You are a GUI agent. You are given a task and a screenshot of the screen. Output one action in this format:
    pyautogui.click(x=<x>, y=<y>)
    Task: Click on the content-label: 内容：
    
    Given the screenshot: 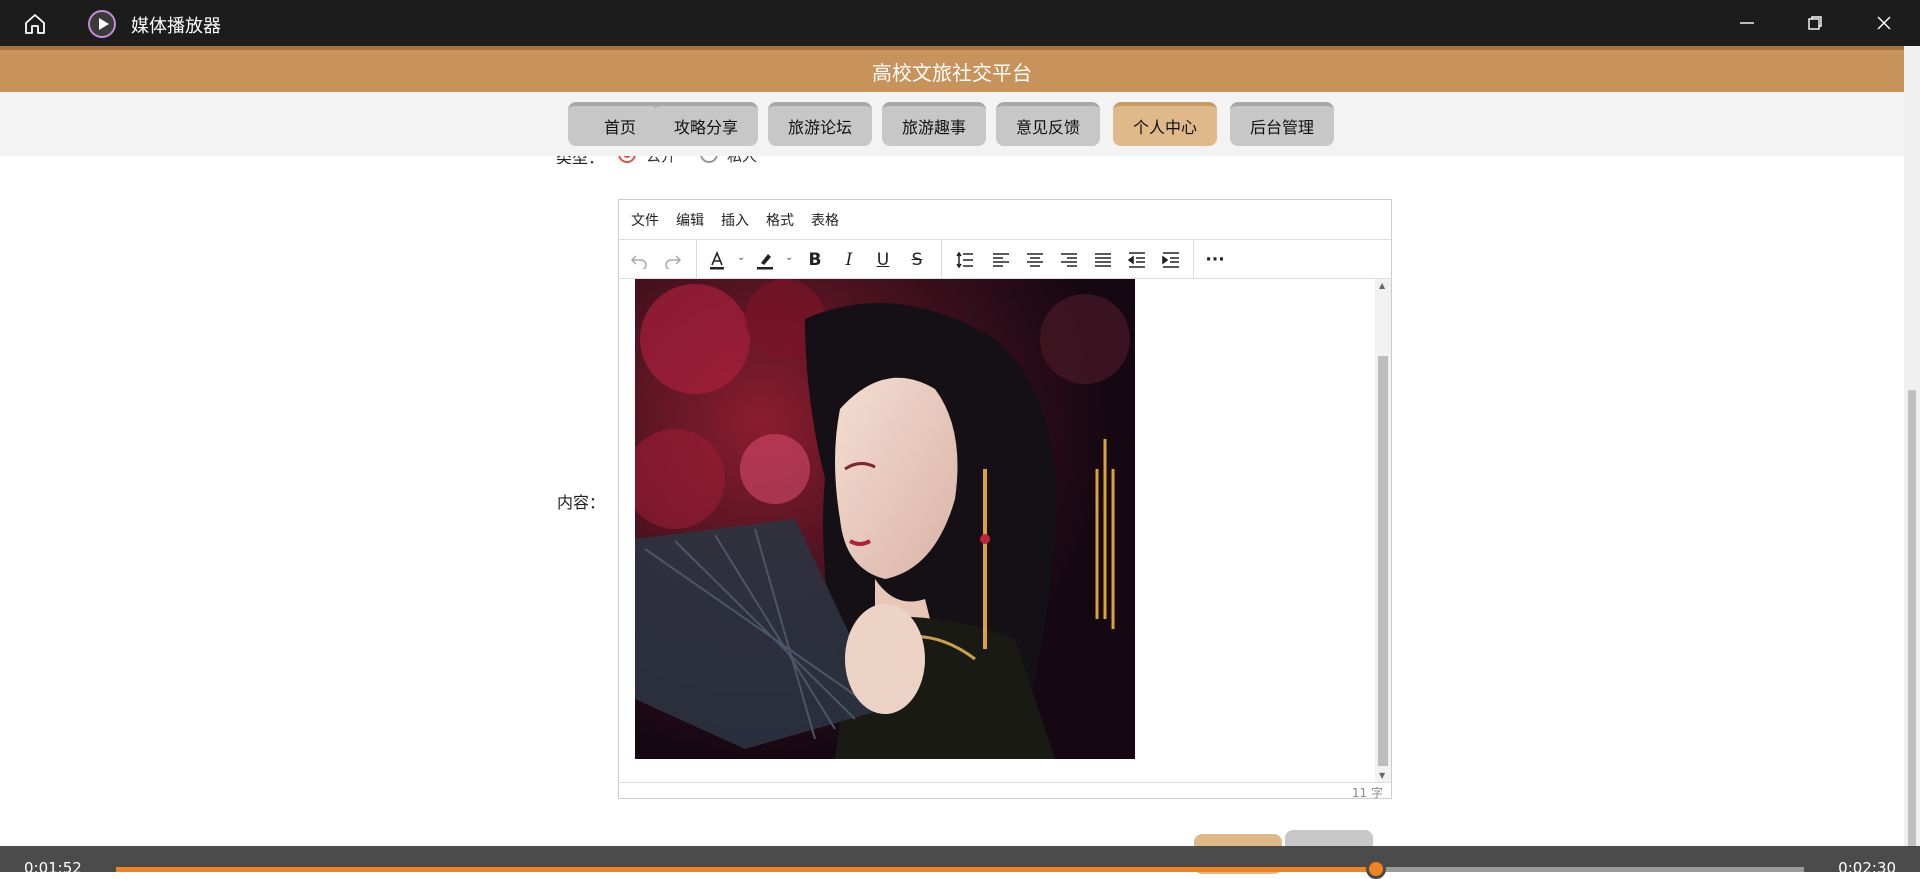 What is the action you would take?
    pyautogui.click(x=581, y=502)
    